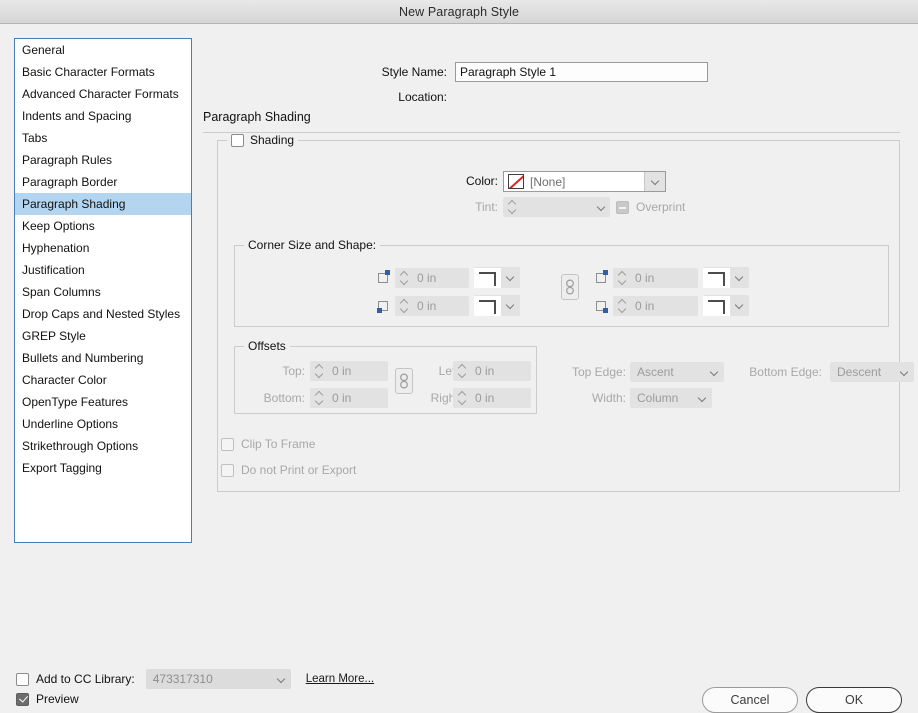  What do you see at coordinates (854, 700) in the screenshot?
I see `ok-button: OK` at bounding box center [854, 700].